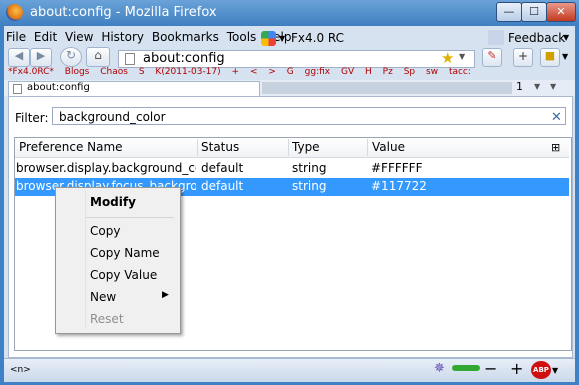  What do you see at coordinates (268, 38) in the screenshot?
I see `google-icon` at bounding box center [268, 38].